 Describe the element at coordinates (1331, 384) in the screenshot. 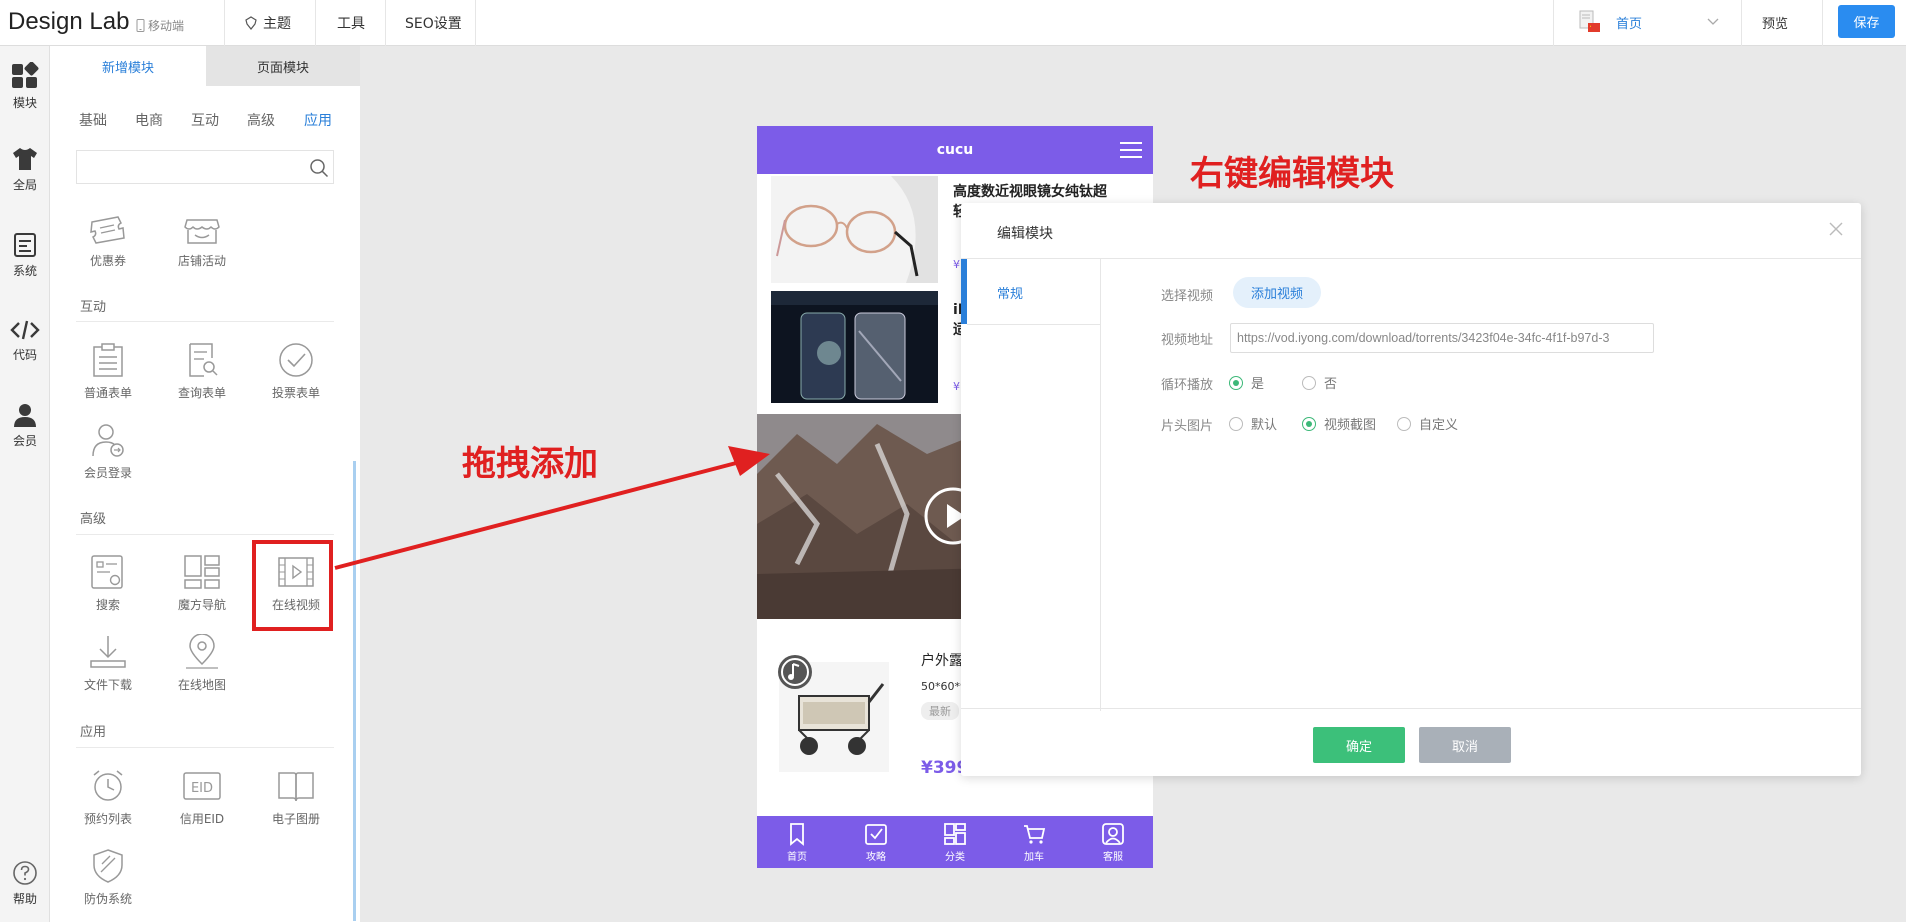

I see `radio-label: 否` at that location.